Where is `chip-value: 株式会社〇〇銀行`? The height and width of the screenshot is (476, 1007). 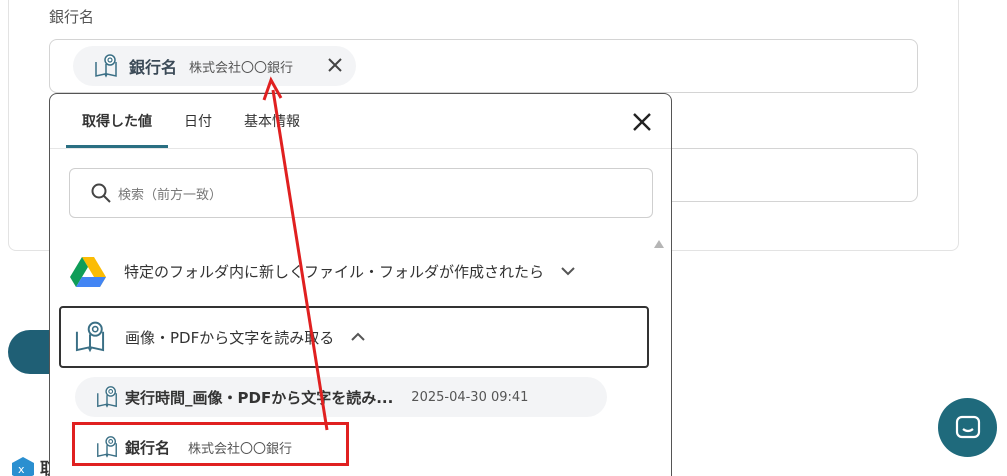
chip-value: 株式会社〇〇銀行 is located at coordinates (241, 68).